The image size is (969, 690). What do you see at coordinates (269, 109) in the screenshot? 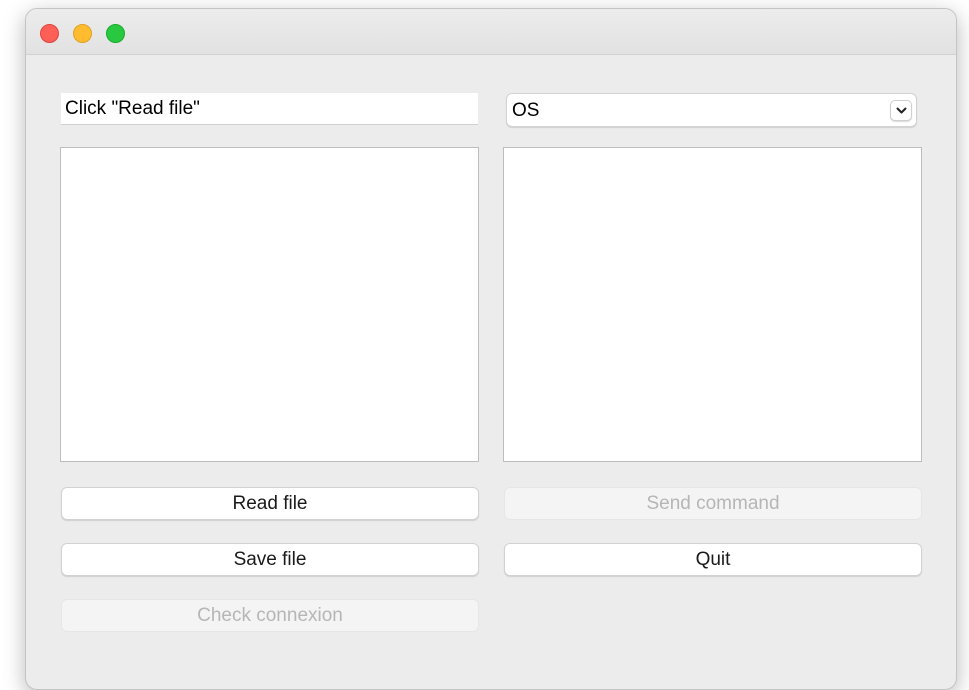
I see `file-path-input` at bounding box center [269, 109].